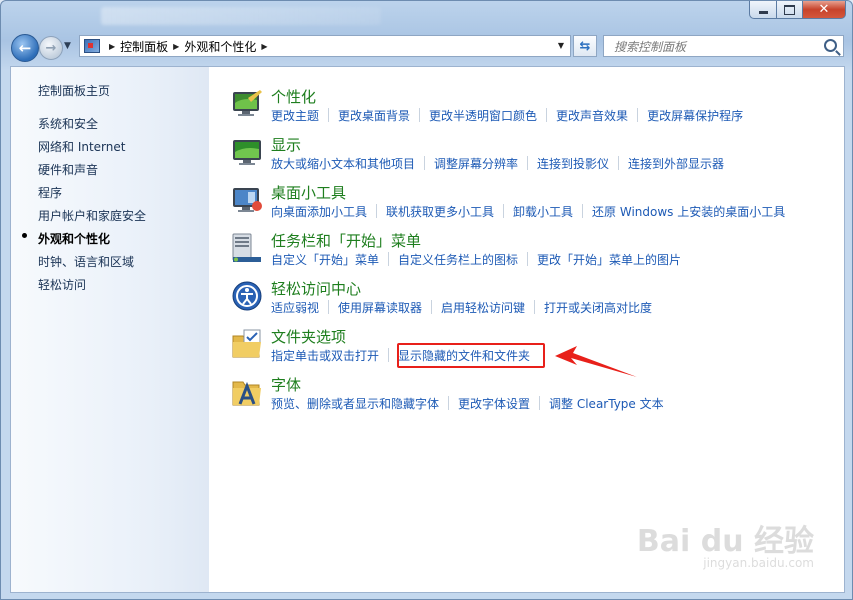 Image resolution: width=853 pixels, height=600 pixels. I want to click on breadcrumb-control-panel: 控制面板, so click(144, 46).